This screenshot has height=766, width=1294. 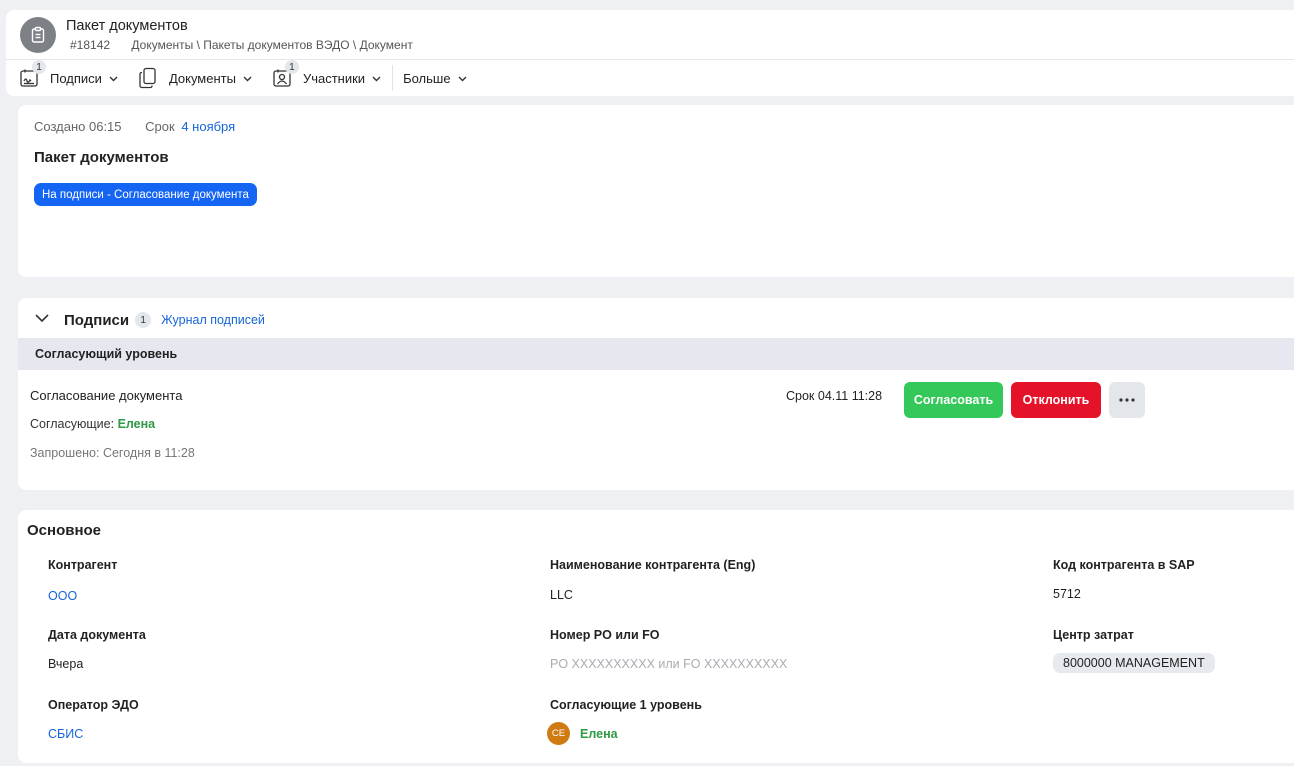 What do you see at coordinates (137, 424) in the screenshot?
I see `approver-name: Елена` at bounding box center [137, 424].